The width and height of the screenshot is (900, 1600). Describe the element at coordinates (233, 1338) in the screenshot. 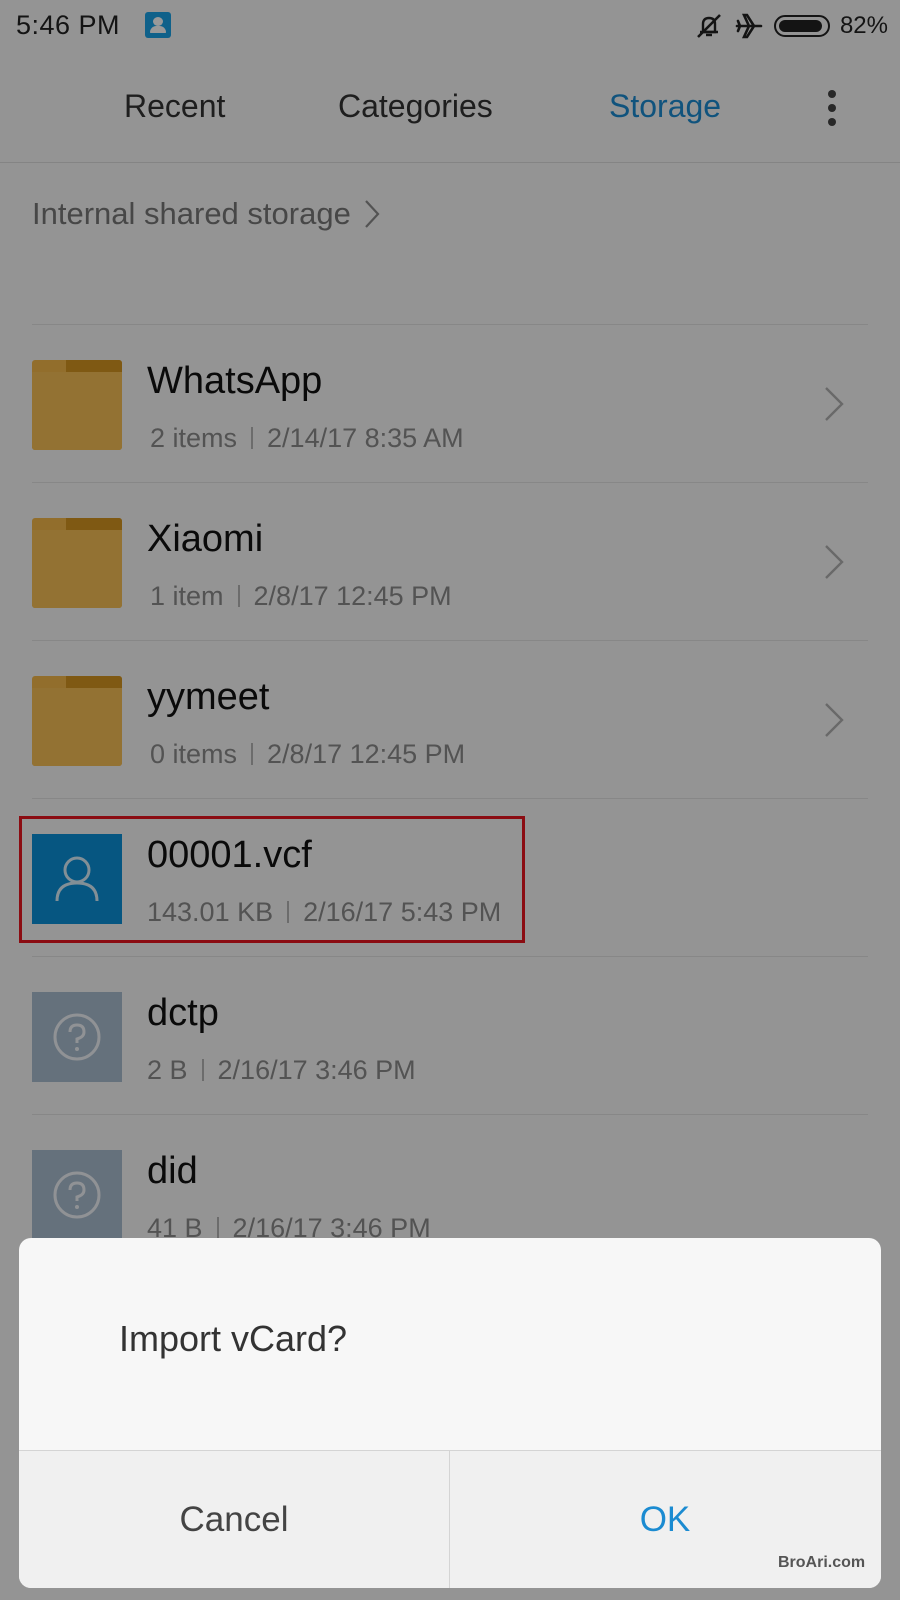

I see `dialog-message: Import vCard?` at that location.